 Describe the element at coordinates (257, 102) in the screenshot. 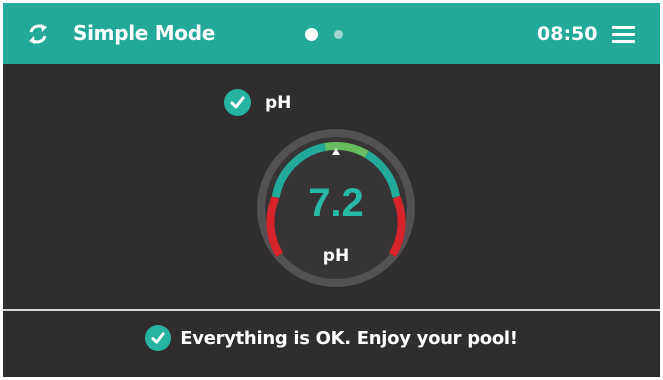

I see `sensor-checkbox-ph: pH` at that location.